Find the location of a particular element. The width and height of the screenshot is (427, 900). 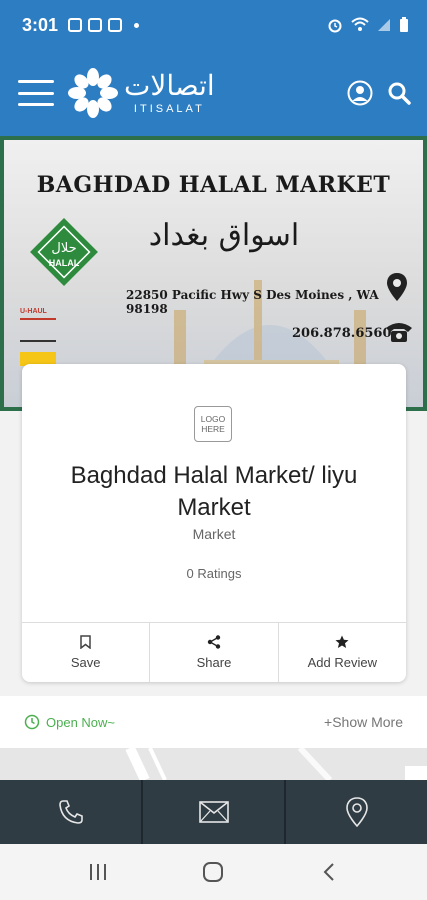

home-circle-icon is located at coordinates (213, 872).